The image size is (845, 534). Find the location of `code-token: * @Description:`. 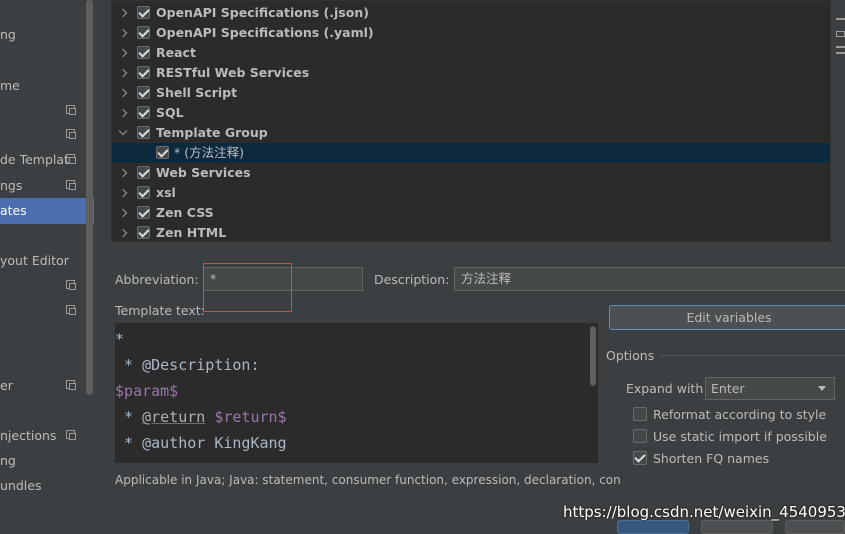

code-token: * @Description: is located at coordinates (187, 365).